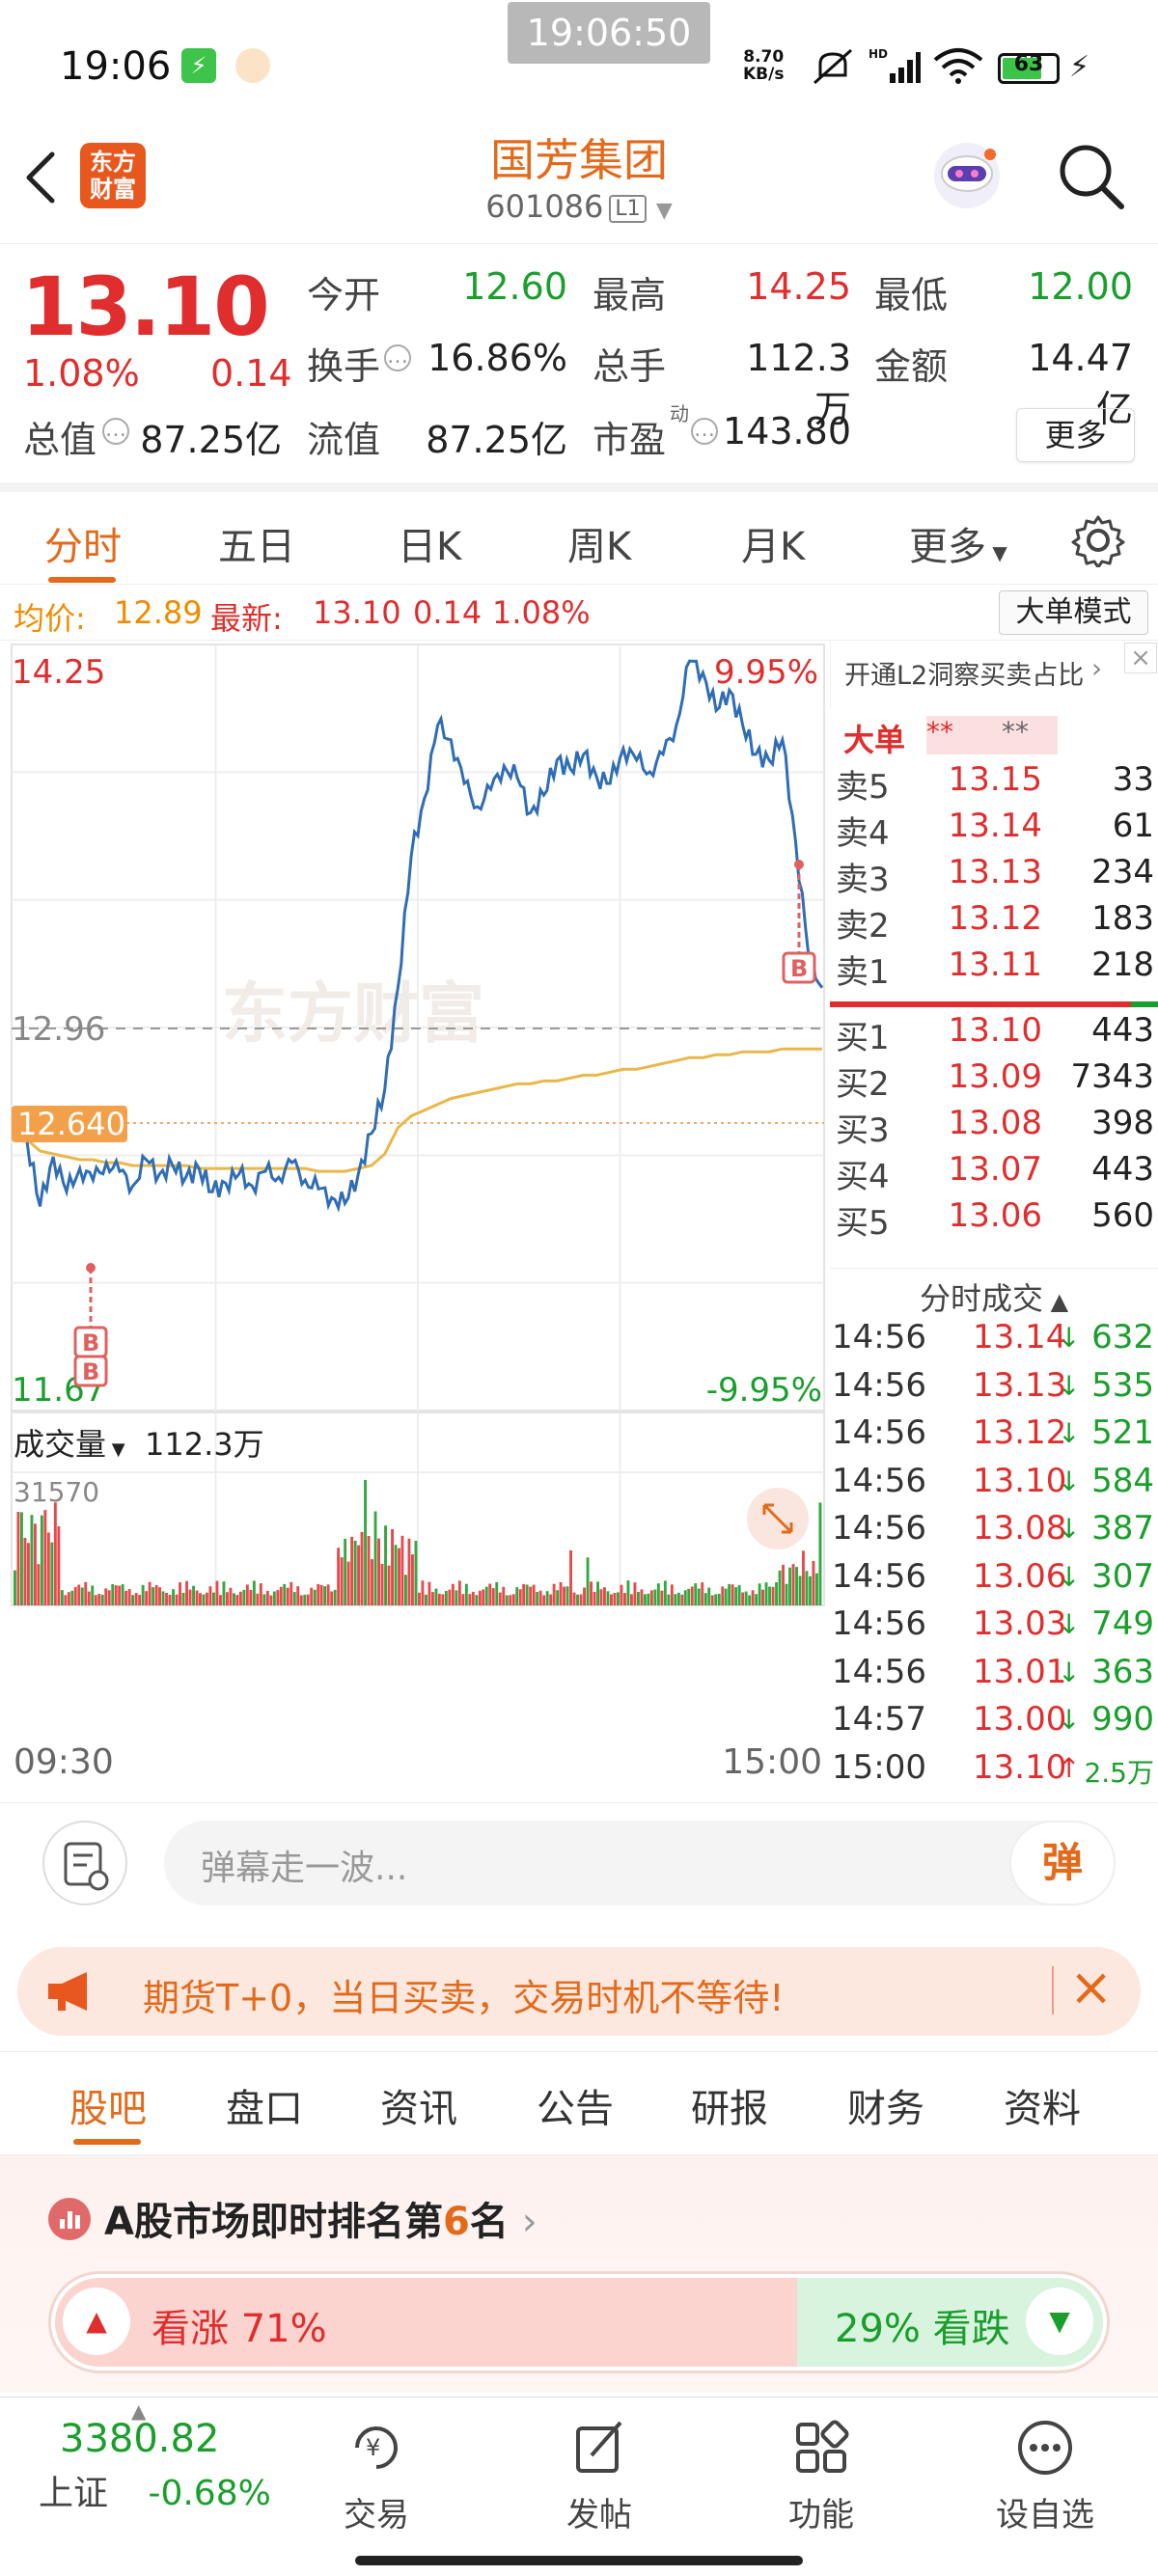 This screenshot has width=1158, height=2576. Describe the element at coordinates (599, 2515) in the screenshot. I see `nav-post-label: 发帖` at that location.